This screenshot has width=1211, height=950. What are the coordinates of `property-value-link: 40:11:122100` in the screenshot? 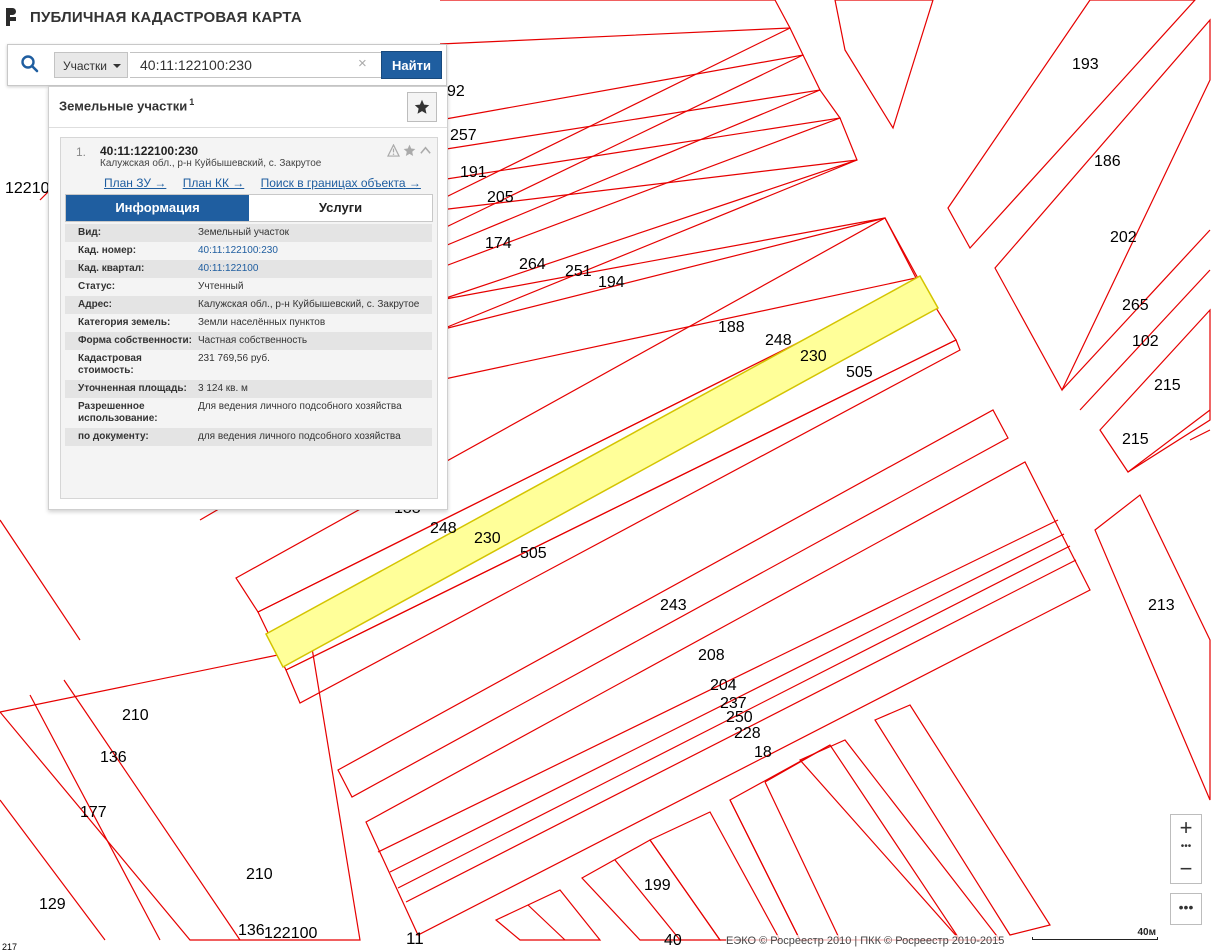 It's located at (315, 269).